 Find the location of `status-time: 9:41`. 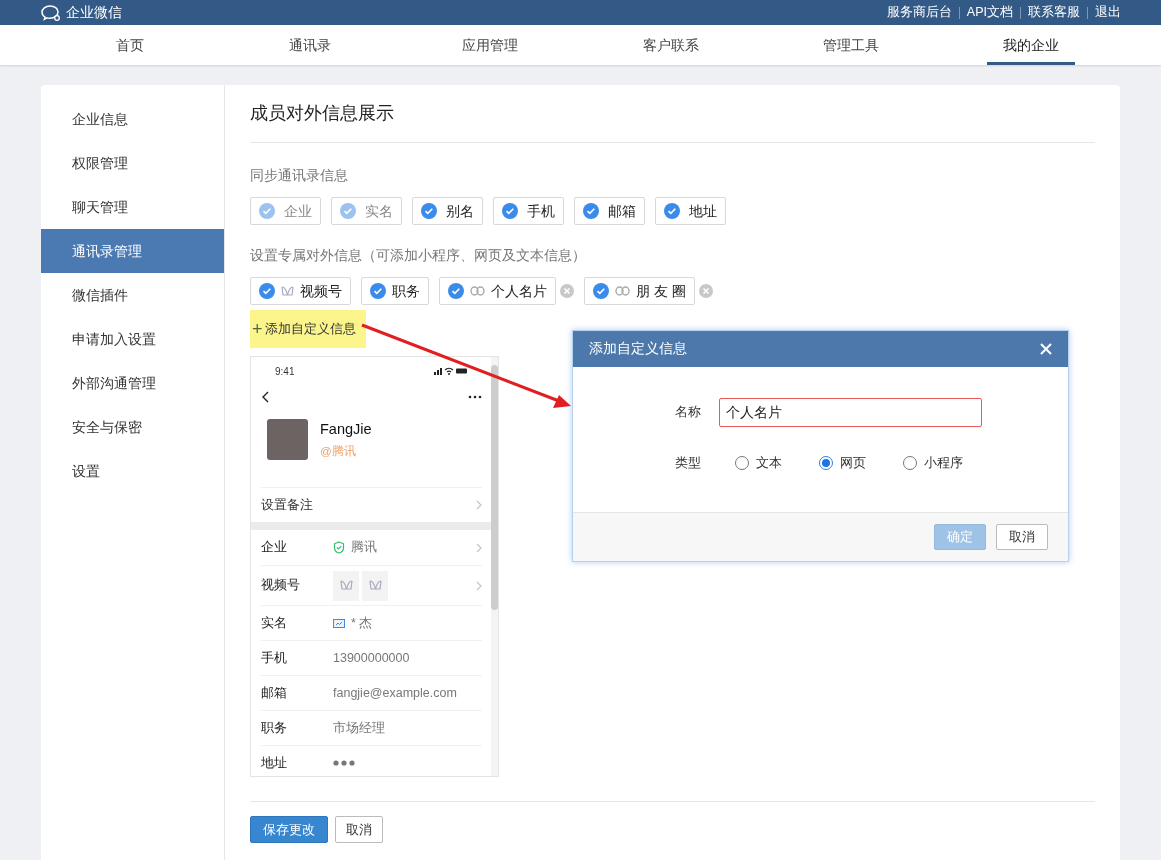

status-time: 9:41 is located at coordinates (285, 371).